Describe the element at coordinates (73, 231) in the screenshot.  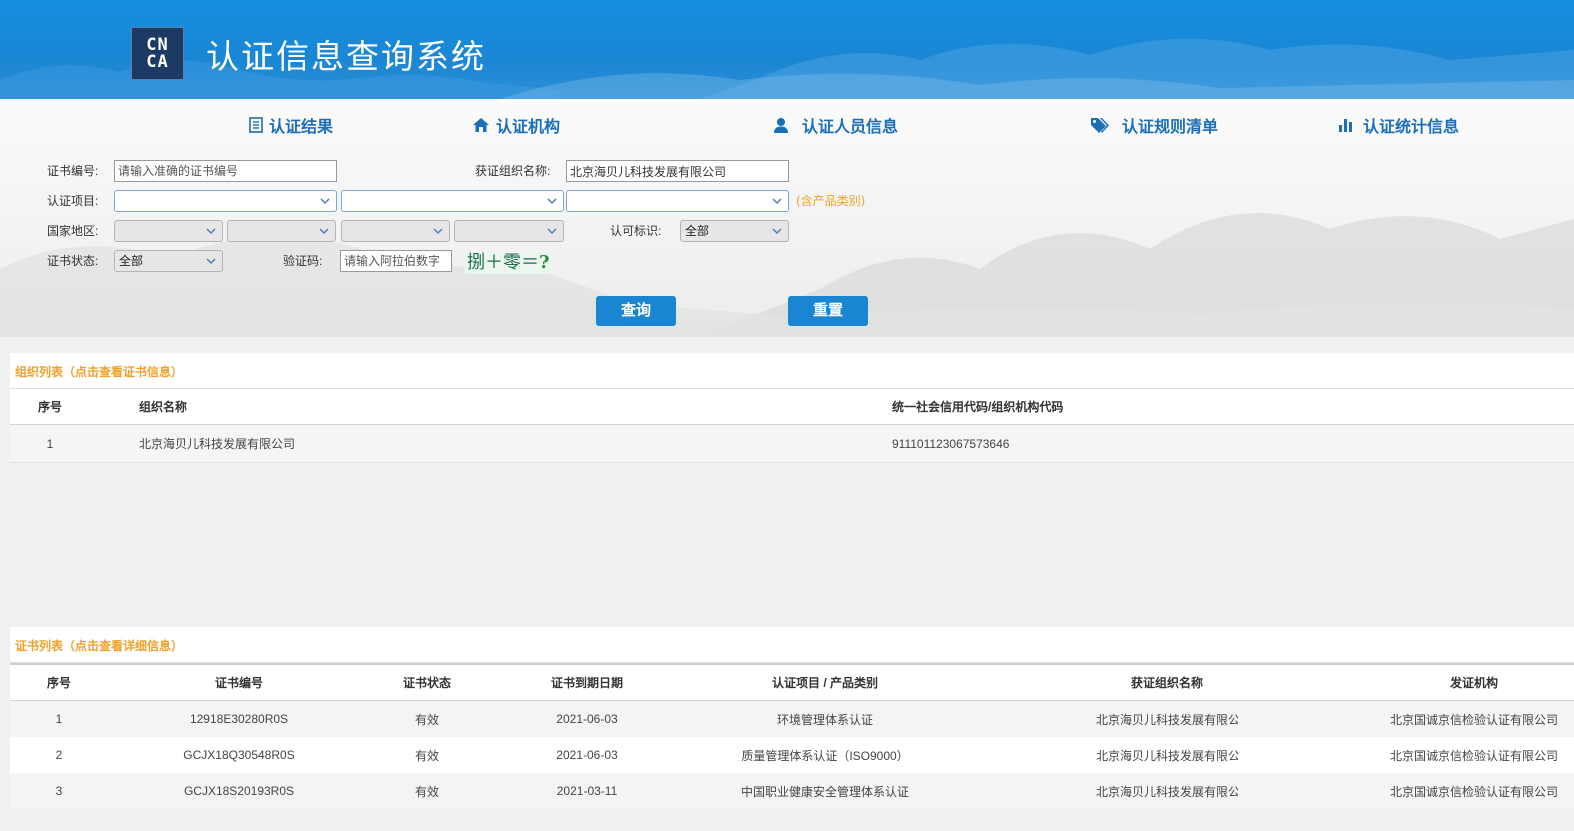
I see `region-label: 国家地区:` at that location.